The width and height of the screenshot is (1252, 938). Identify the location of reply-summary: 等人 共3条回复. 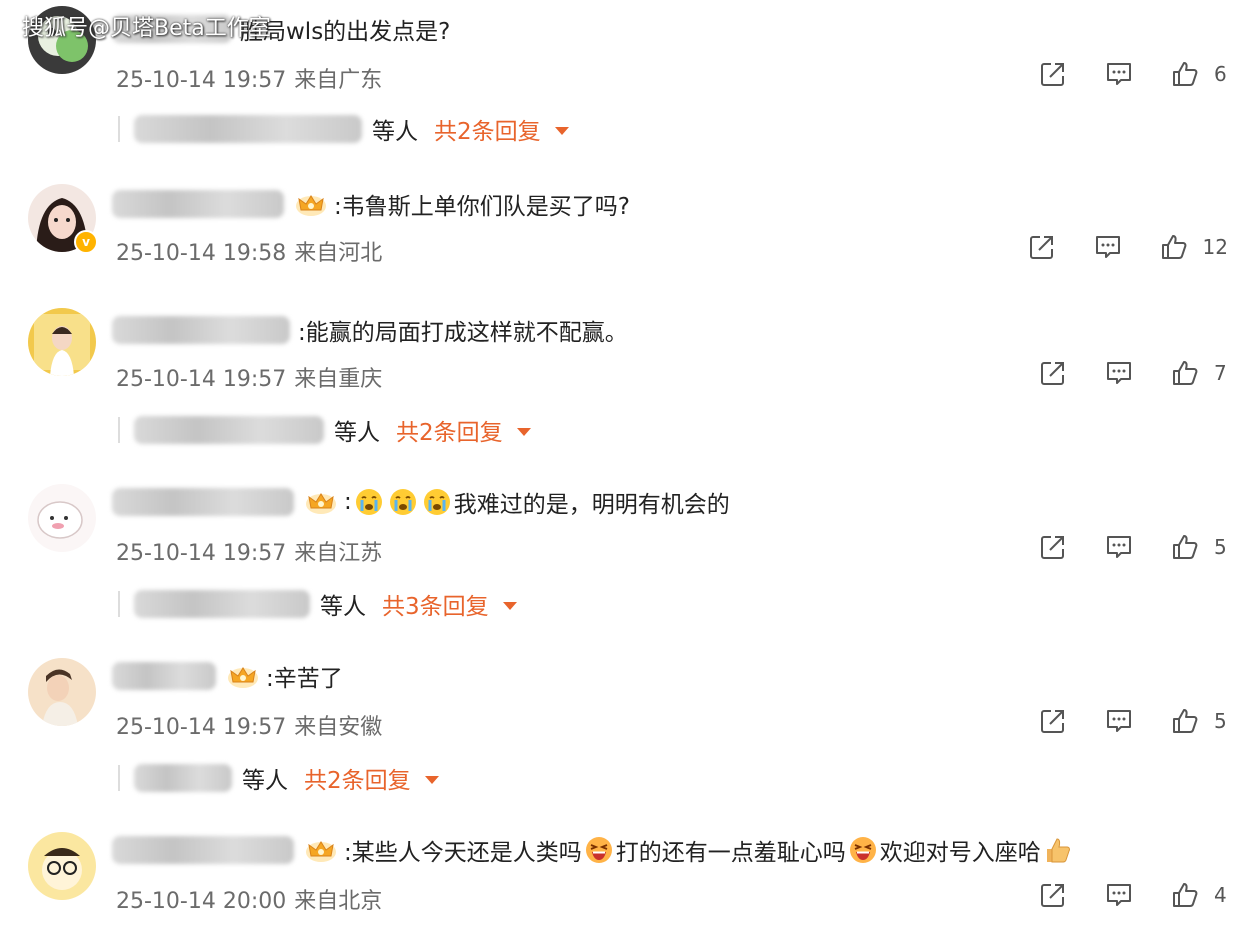
(317, 604).